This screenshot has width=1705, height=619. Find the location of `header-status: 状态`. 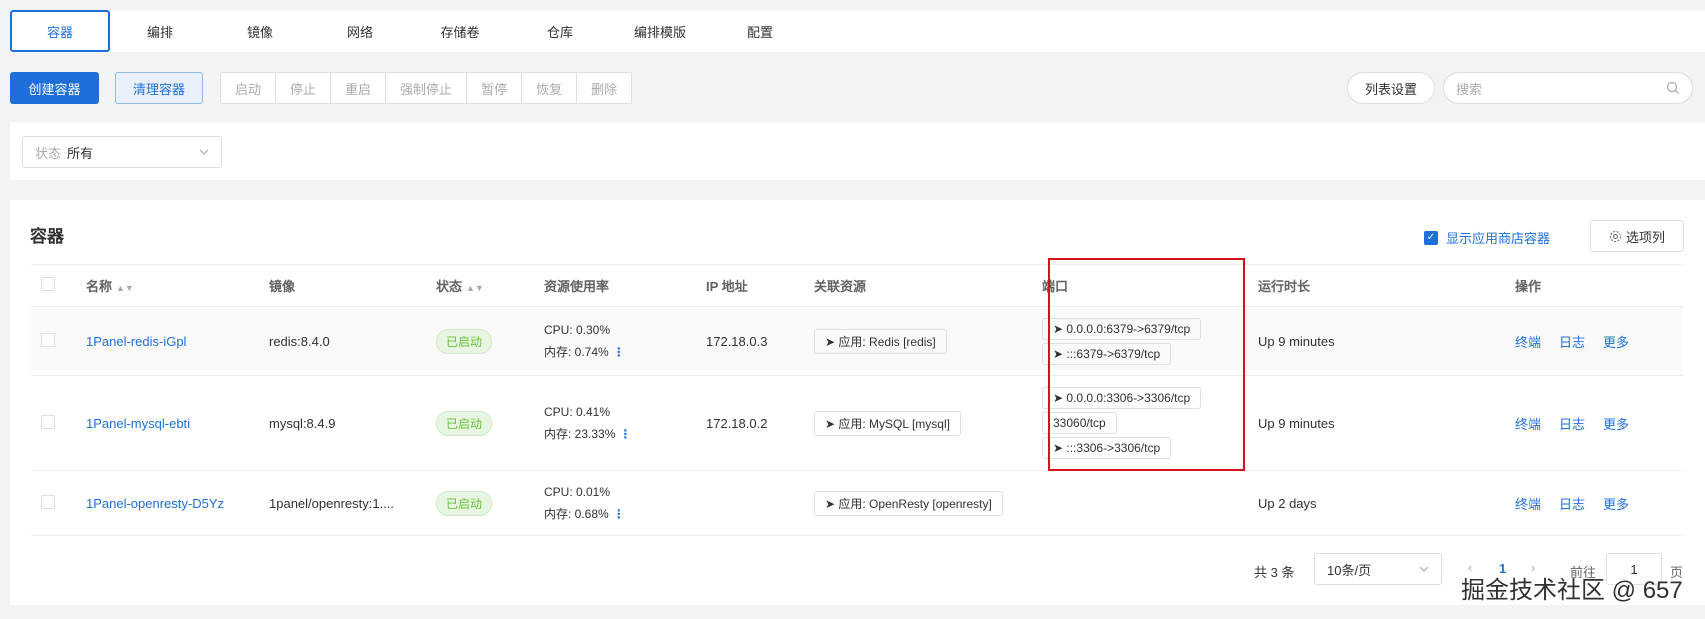

header-status: 状态 is located at coordinates (449, 286).